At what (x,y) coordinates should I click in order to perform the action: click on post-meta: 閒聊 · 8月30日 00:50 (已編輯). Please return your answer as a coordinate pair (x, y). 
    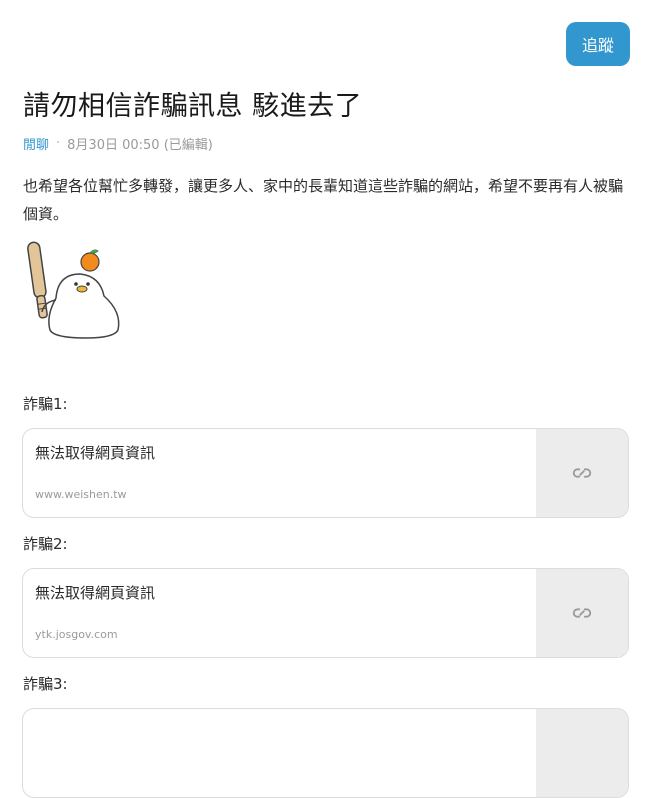
    Looking at the image, I should click on (118, 143).